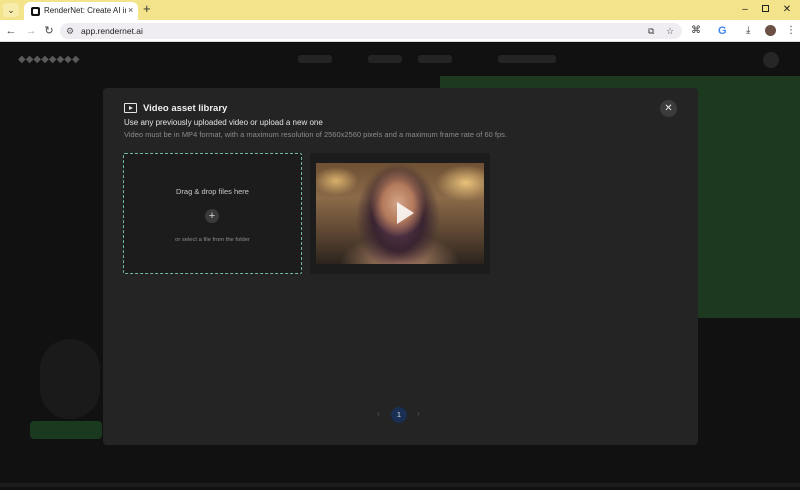 This screenshot has height=490, width=800. What do you see at coordinates (787, 10) in the screenshot?
I see `window-close-button: ✕` at bounding box center [787, 10].